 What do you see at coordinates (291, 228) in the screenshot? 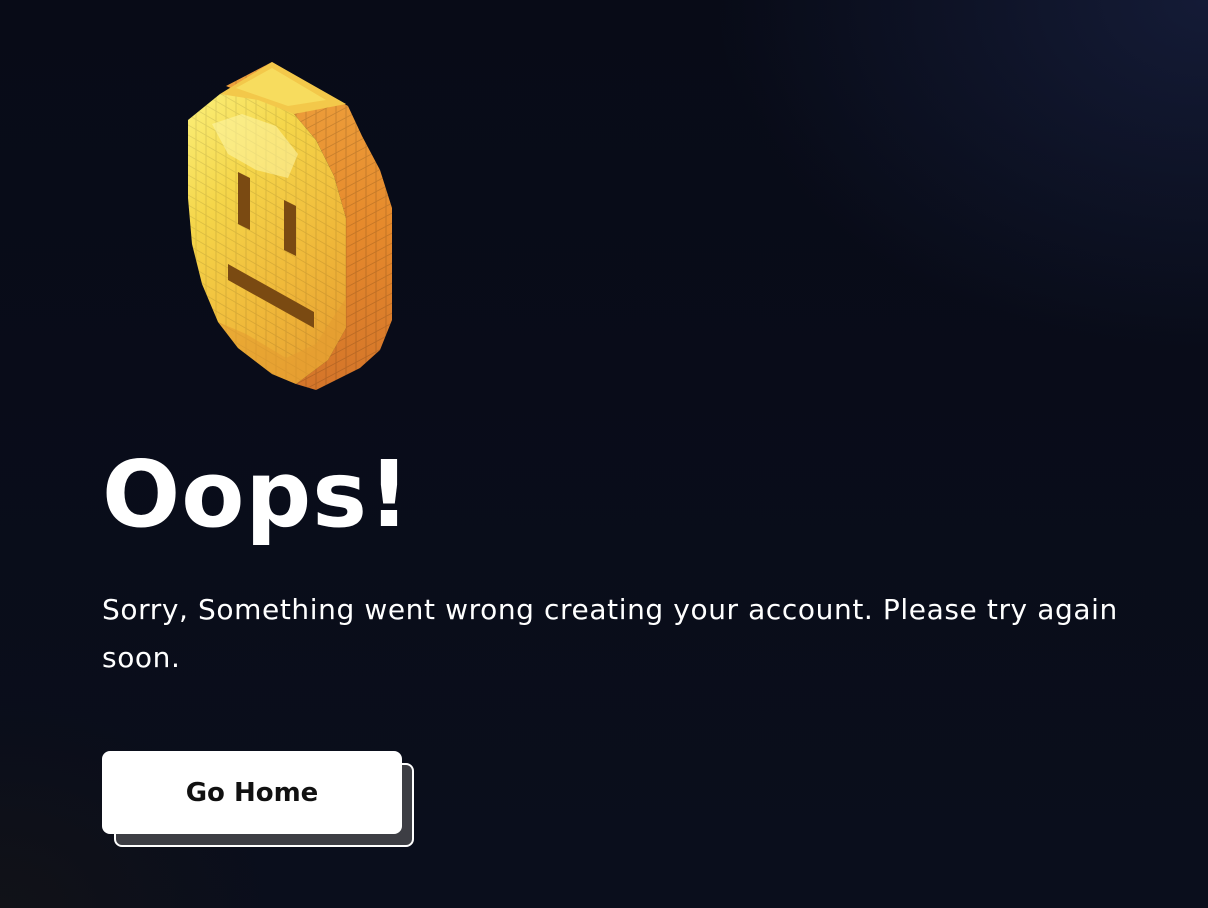
I see `pixel-neutral-face-coin-icon` at bounding box center [291, 228].